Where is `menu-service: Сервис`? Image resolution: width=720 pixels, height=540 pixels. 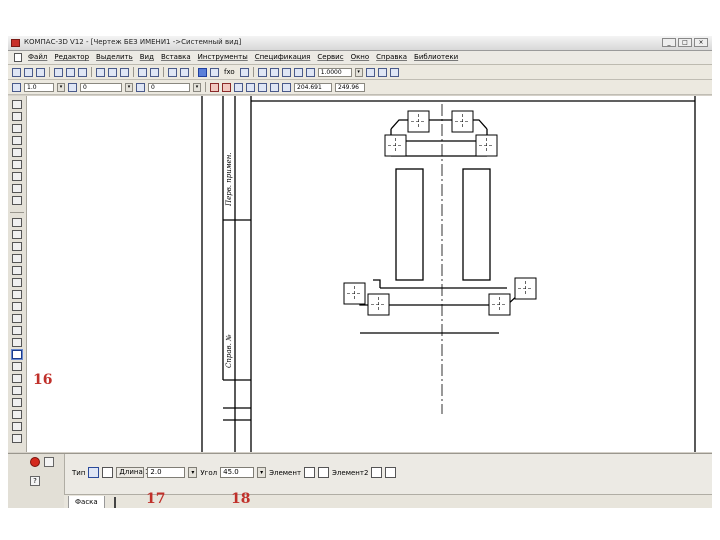
menu-service: Сервис is located at coordinates (330, 57).